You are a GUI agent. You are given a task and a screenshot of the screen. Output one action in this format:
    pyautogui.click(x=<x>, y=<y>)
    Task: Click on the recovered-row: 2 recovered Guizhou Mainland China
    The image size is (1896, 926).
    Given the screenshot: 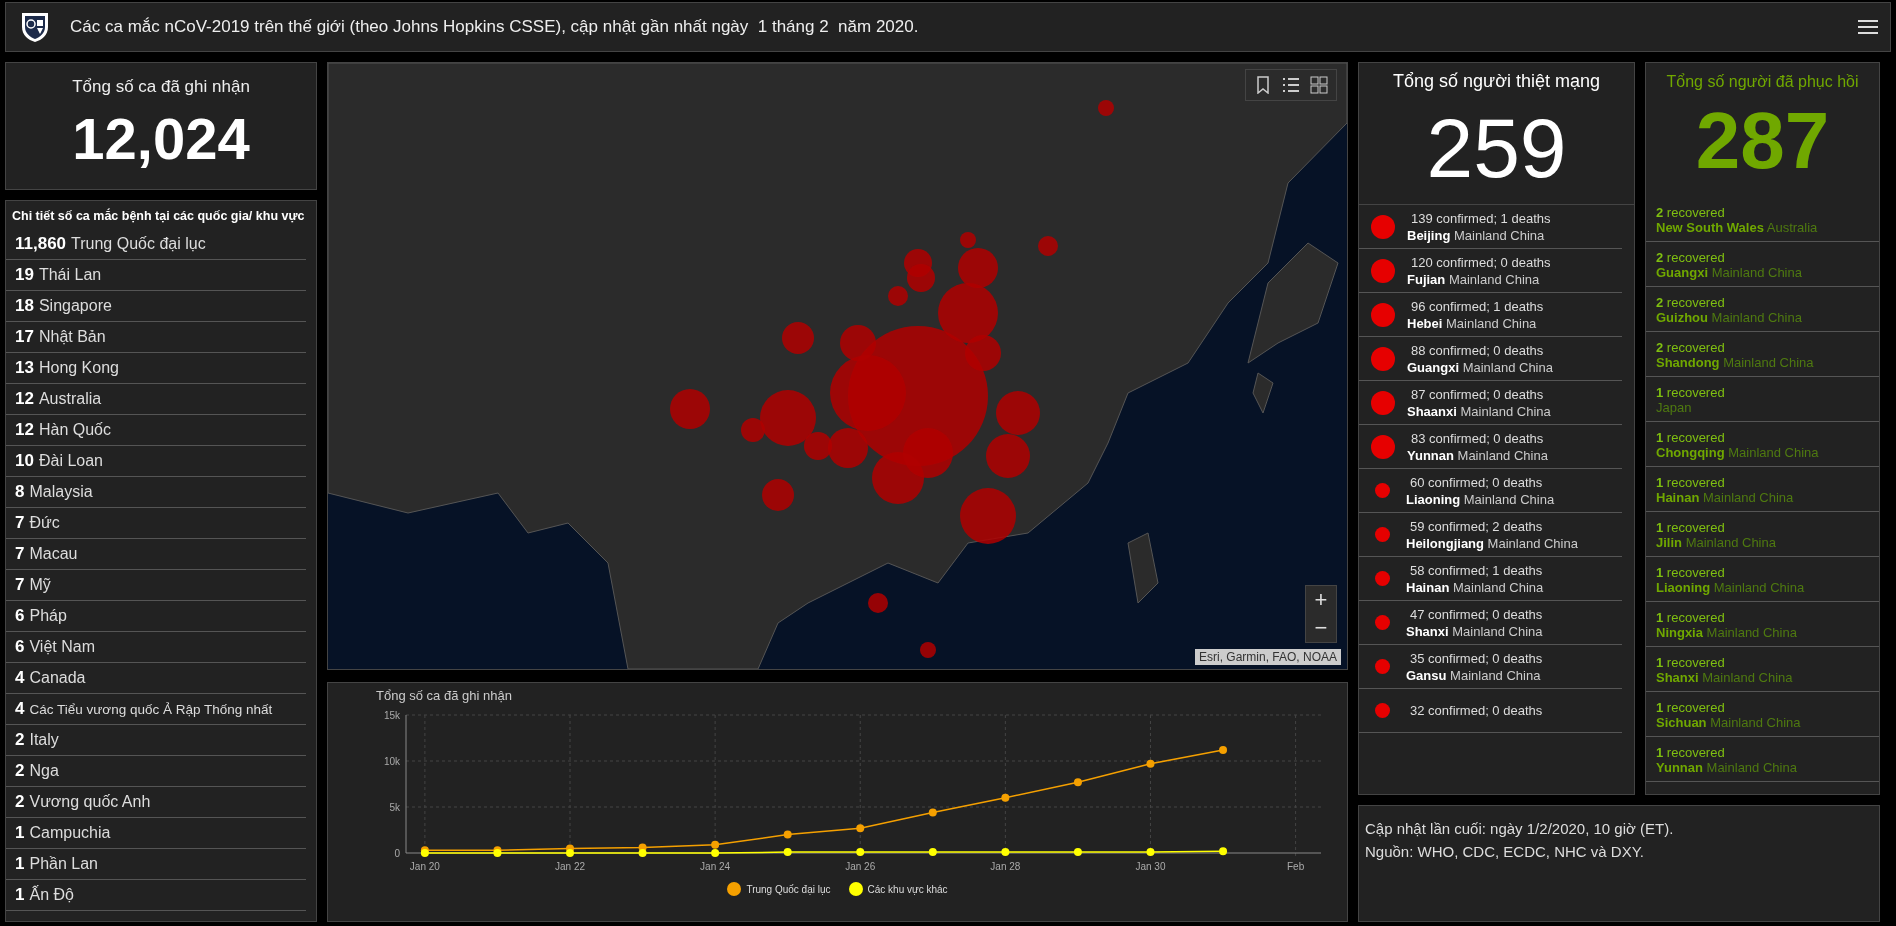 What is the action you would take?
    pyautogui.click(x=1762, y=309)
    